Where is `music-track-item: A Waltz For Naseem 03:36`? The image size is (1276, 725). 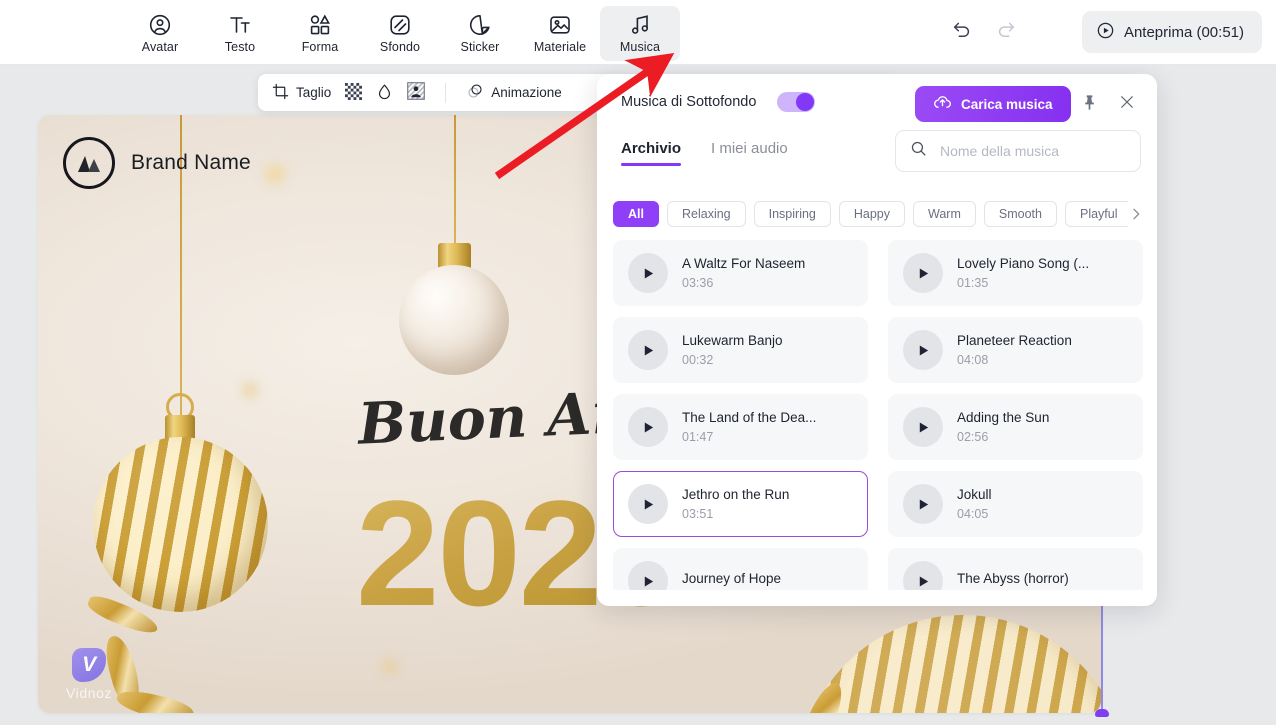
music-track-item: A Waltz For Naseem 03:36 is located at coordinates (740, 273).